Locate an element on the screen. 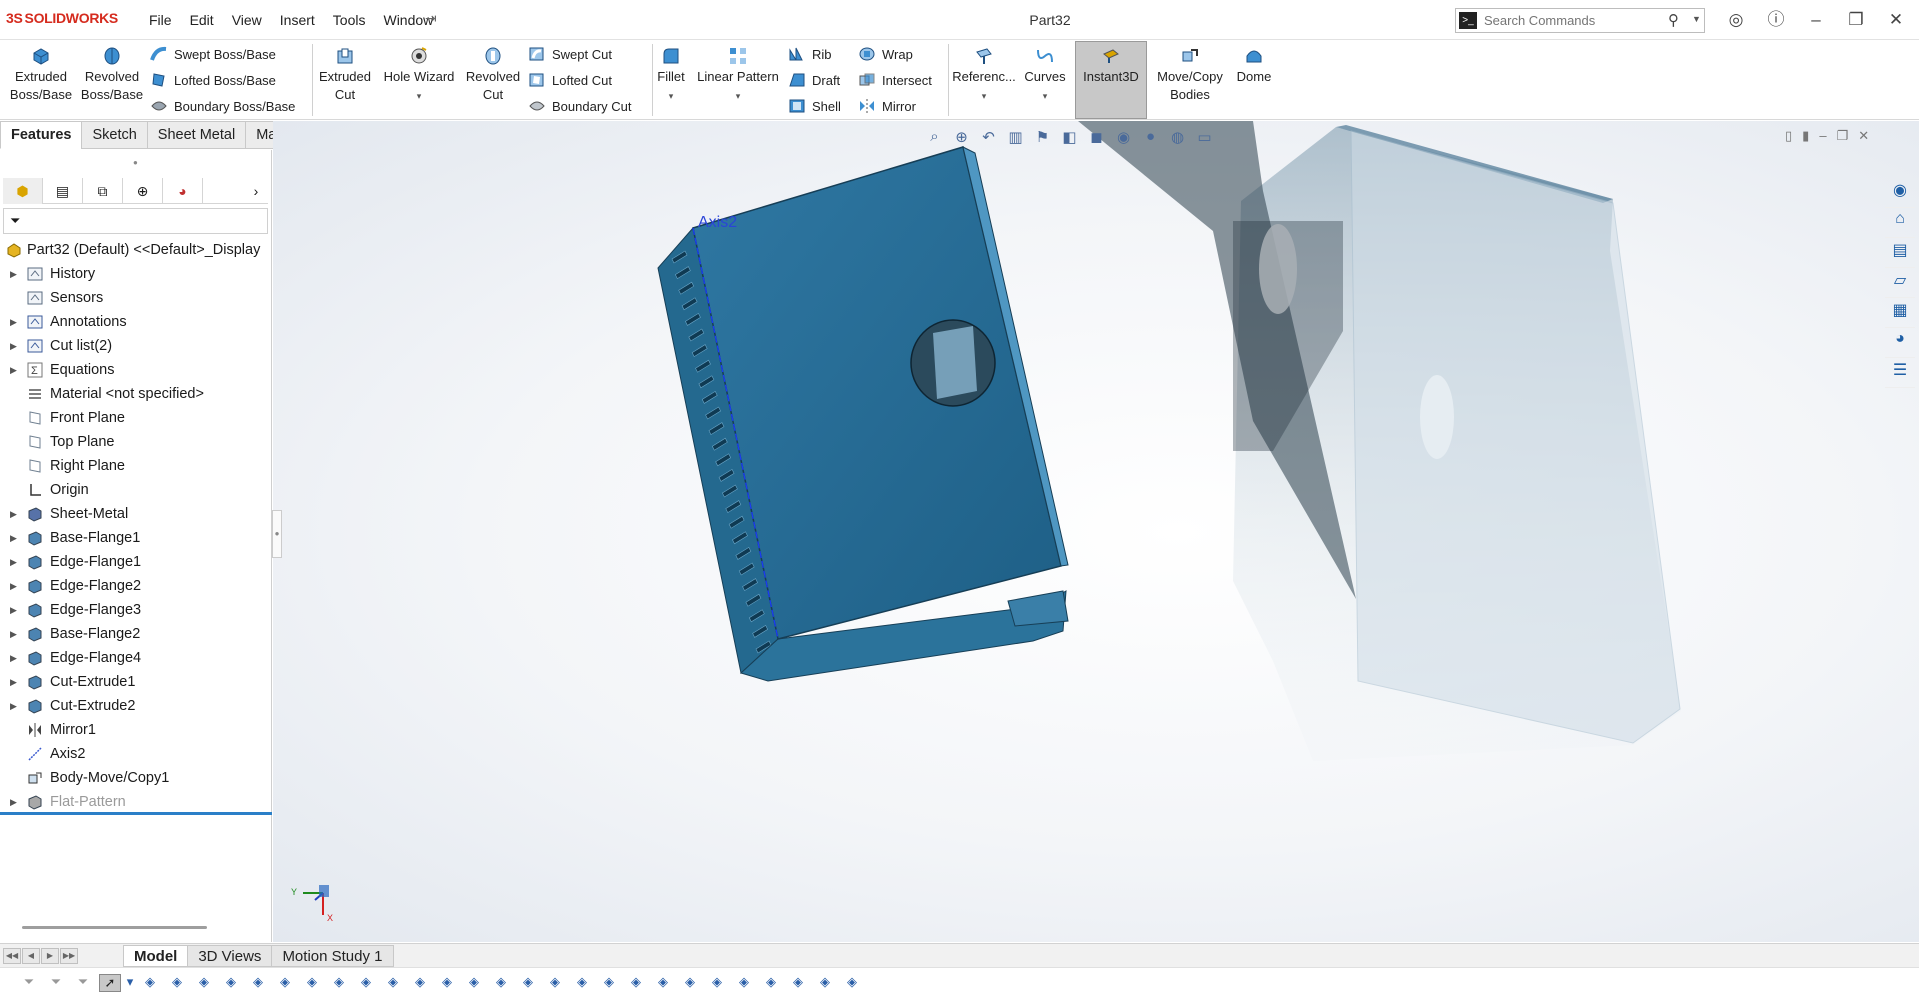 This screenshot has width=1919, height=997. lofted-boss-button: Lofted Boss/Base is located at coordinates (213, 80).